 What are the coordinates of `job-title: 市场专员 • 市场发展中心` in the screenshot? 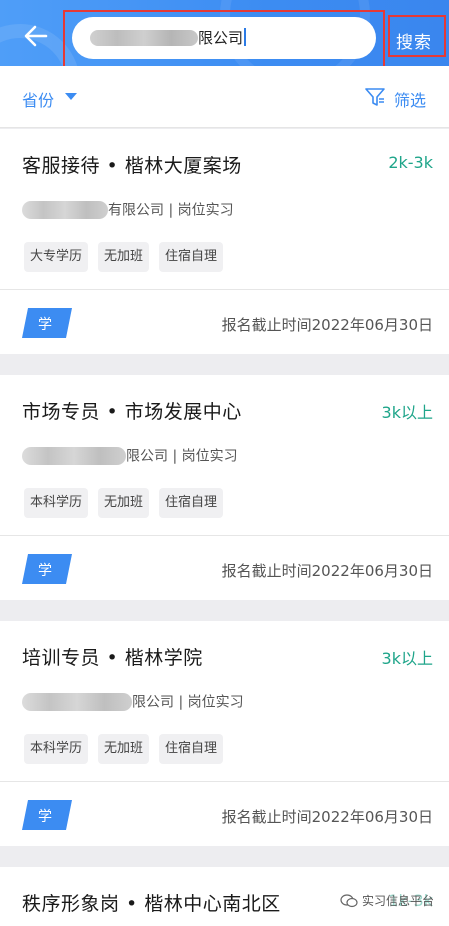 It's located at (132, 412).